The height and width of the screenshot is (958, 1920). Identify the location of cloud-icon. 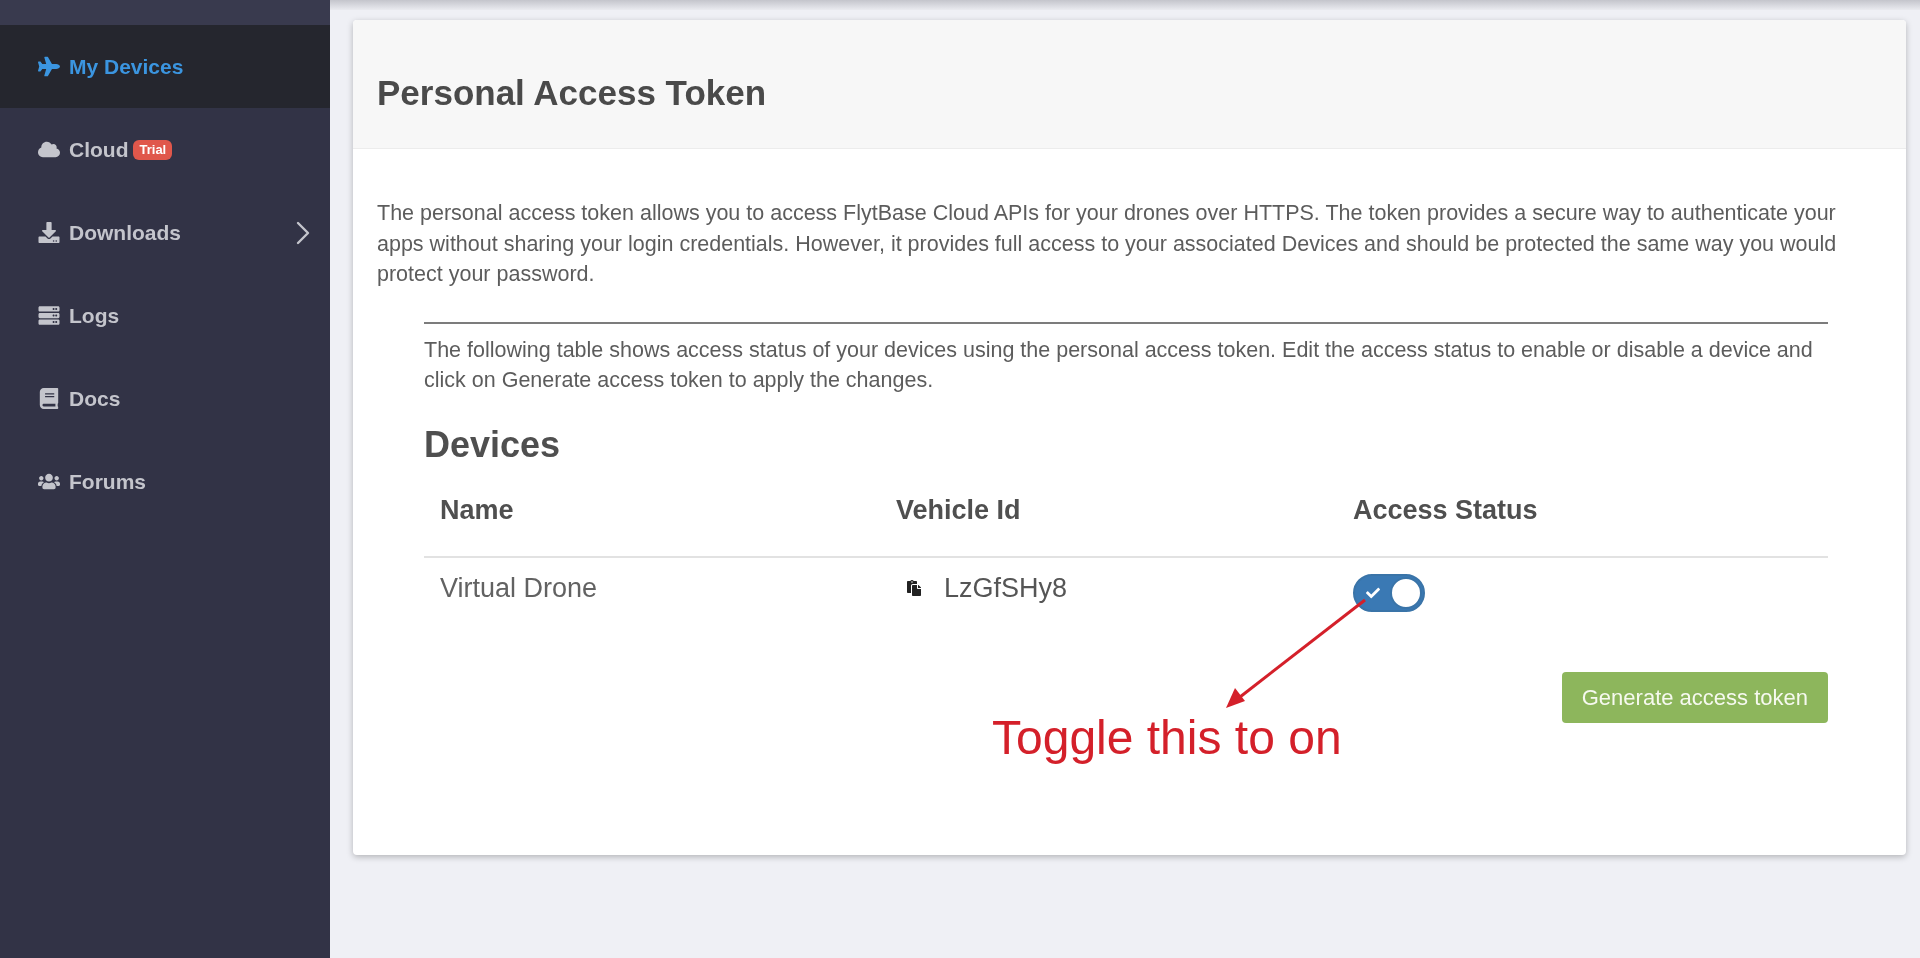
(49, 149).